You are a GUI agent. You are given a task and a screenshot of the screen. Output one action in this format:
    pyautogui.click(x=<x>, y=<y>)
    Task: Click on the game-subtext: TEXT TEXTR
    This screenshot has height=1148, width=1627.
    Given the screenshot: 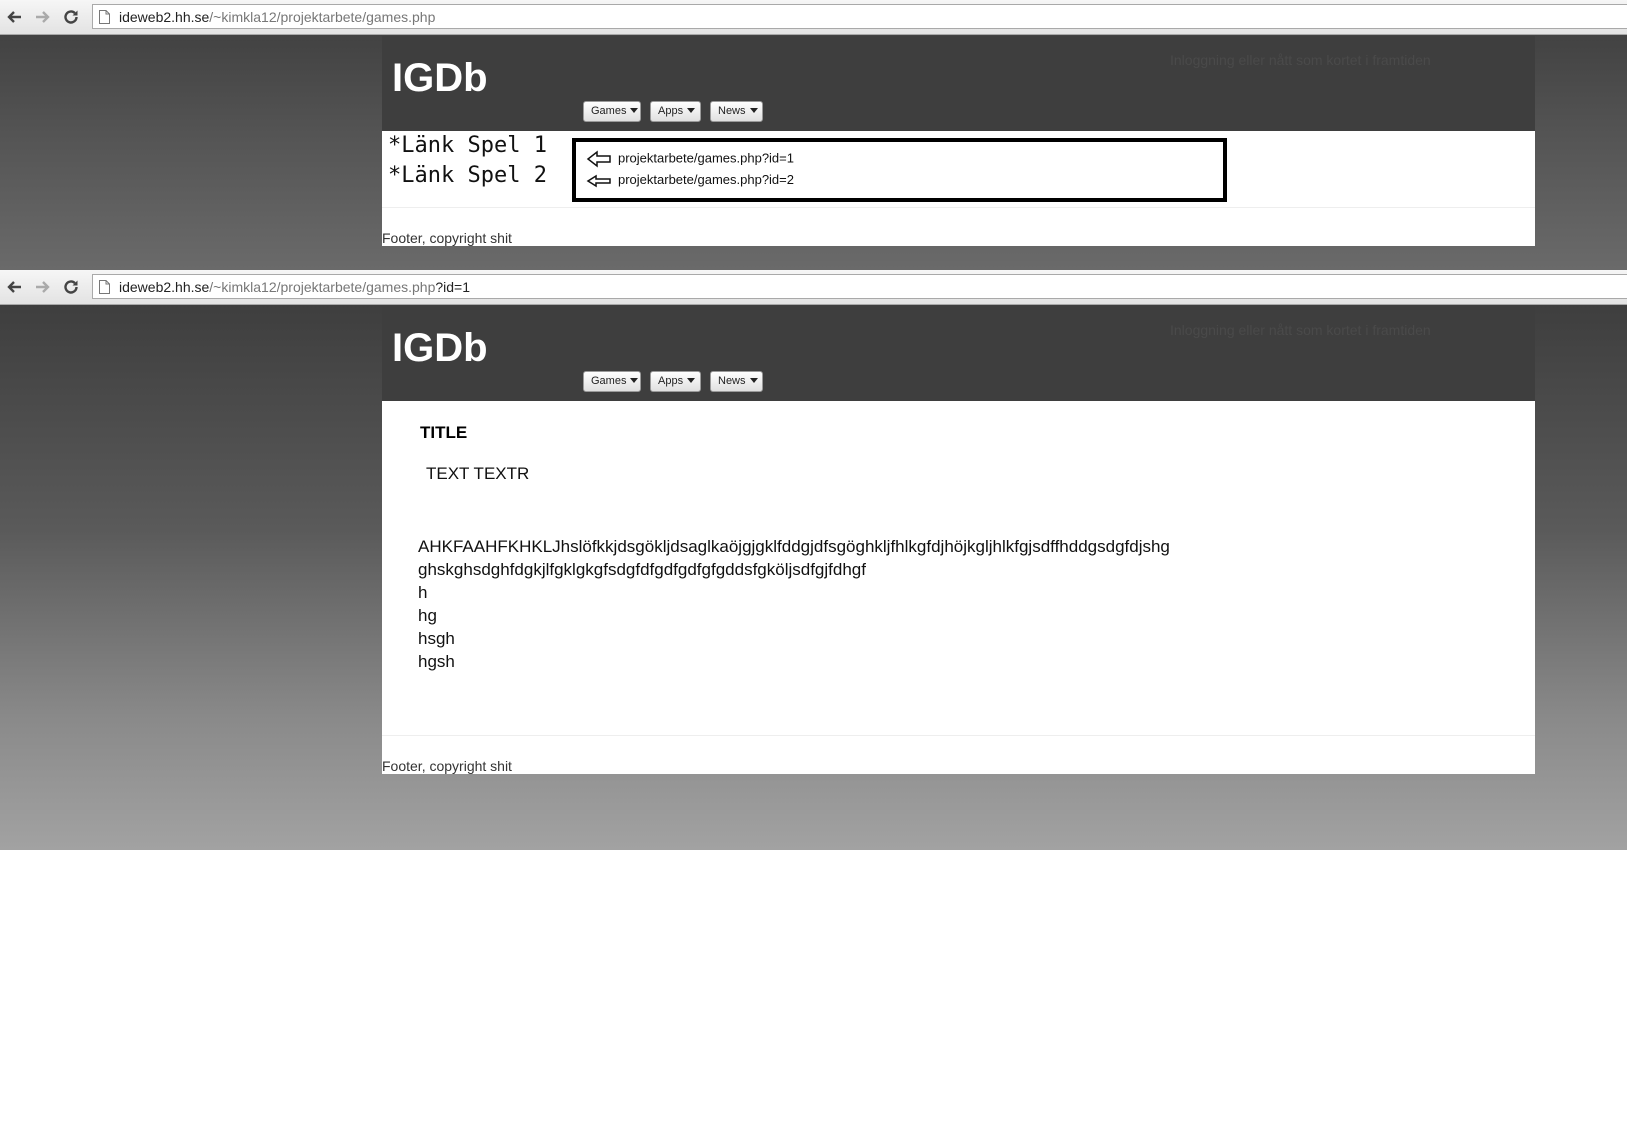 What is the action you would take?
    pyautogui.click(x=478, y=473)
    